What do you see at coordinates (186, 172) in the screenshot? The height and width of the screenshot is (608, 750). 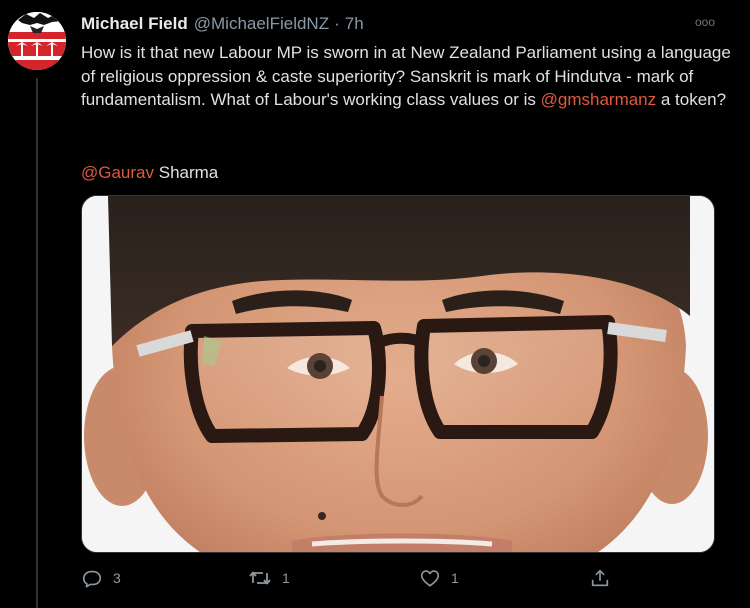 I see `second-line-text: Sharma` at bounding box center [186, 172].